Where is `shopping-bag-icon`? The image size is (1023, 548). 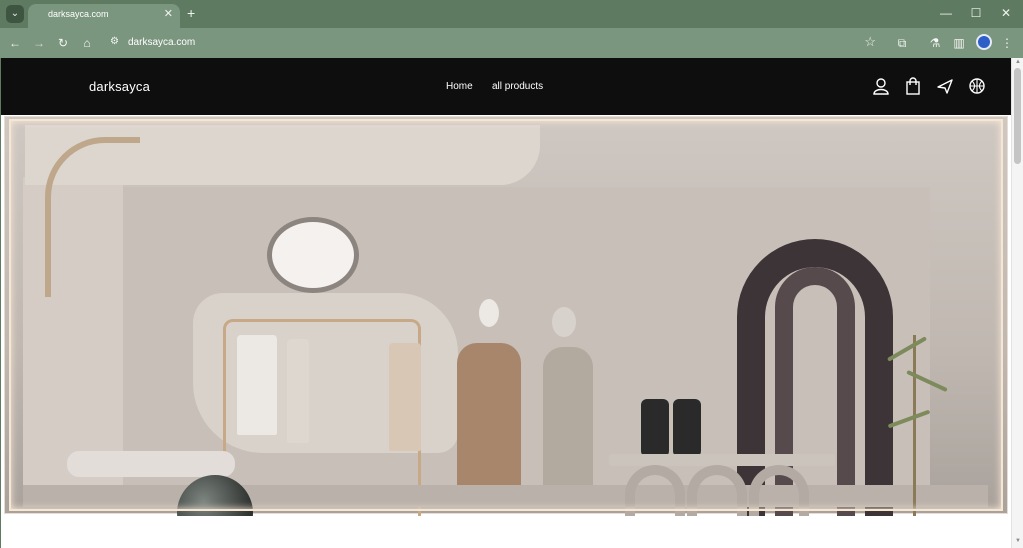 shopping-bag-icon is located at coordinates (913, 86).